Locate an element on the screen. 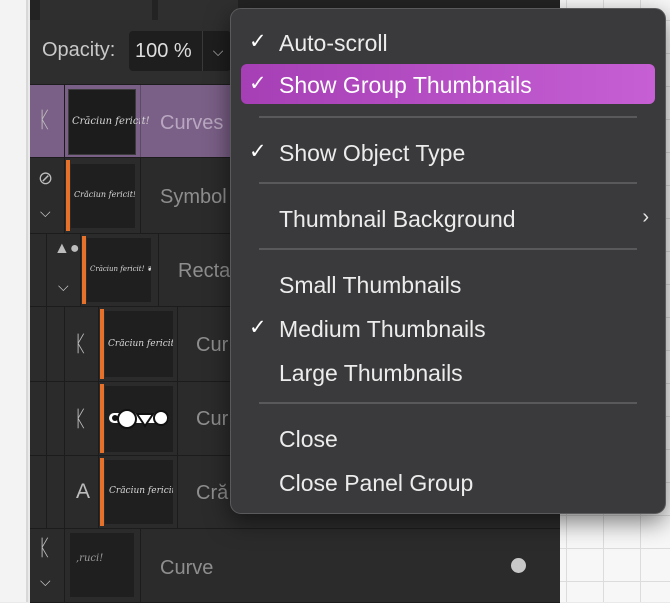 The image size is (670, 603). visibility-dot is located at coordinates (518, 565).